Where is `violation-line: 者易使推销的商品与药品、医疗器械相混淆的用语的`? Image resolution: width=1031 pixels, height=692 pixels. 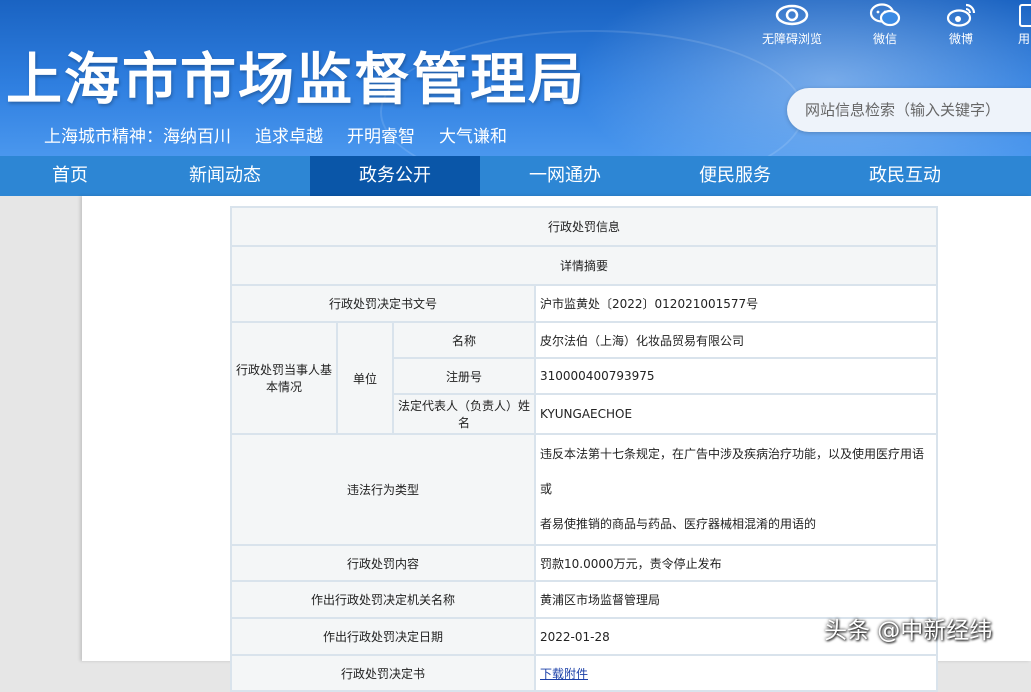 violation-line: 者易使推销的商品与药品、医疗器械相混淆的用语的 is located at coordinates (678, 524).